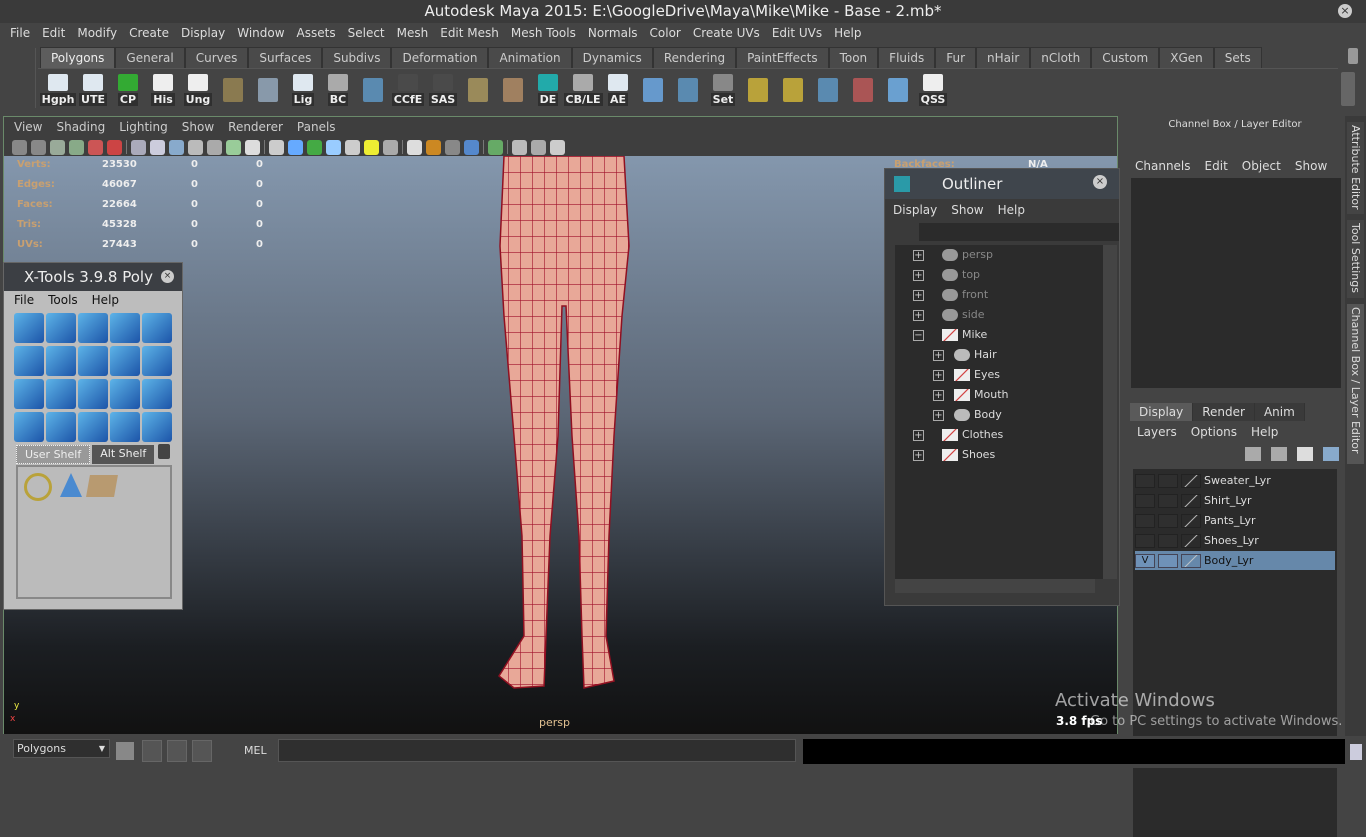 The height and width of the screenshot is (837, 1366). What do you see at coordinates (1355, 384) in the screenshot?
I see `tab-channel-box: Channel Box / Layer Editor` at bounding box center [1355, 384].